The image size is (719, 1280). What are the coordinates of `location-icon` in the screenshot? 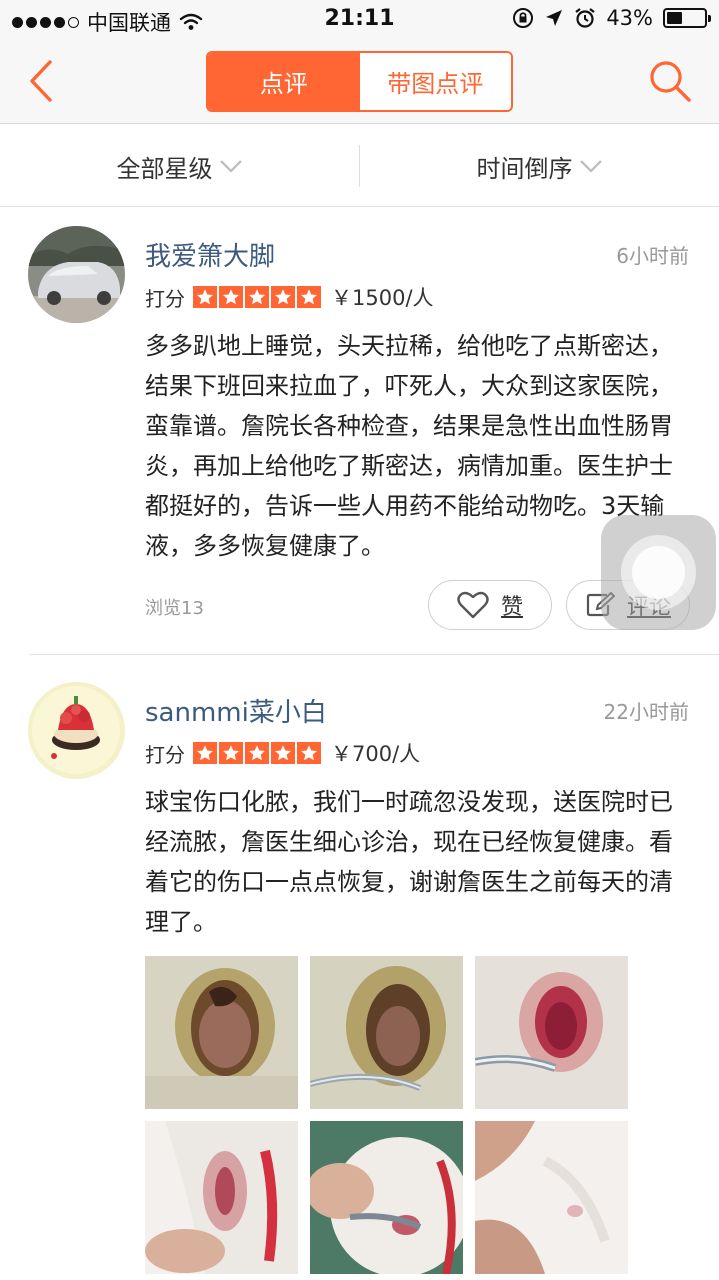 It's located at (554, 18).